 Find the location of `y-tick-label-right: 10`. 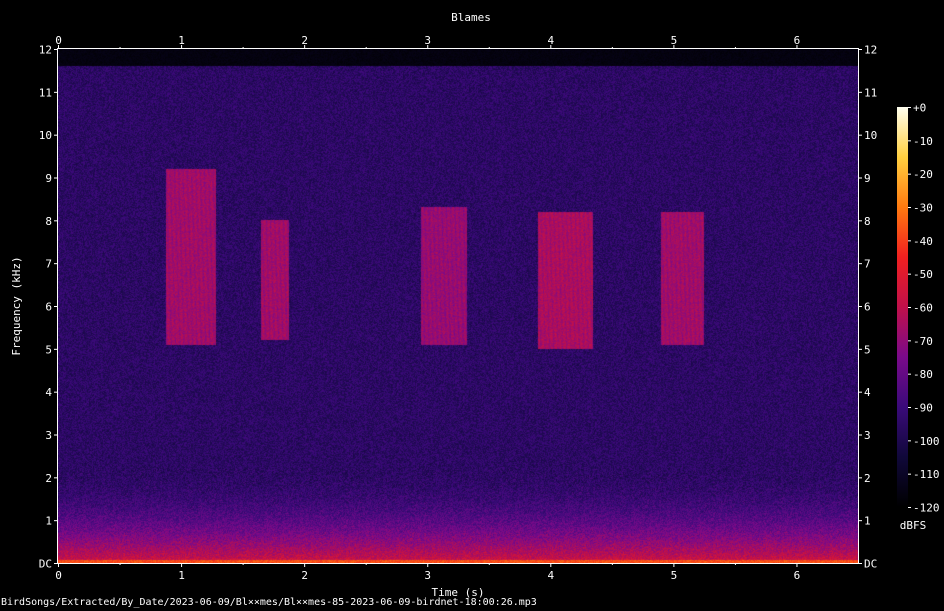

y-tick-label-right: 10 is located at coordinates (870, 135).